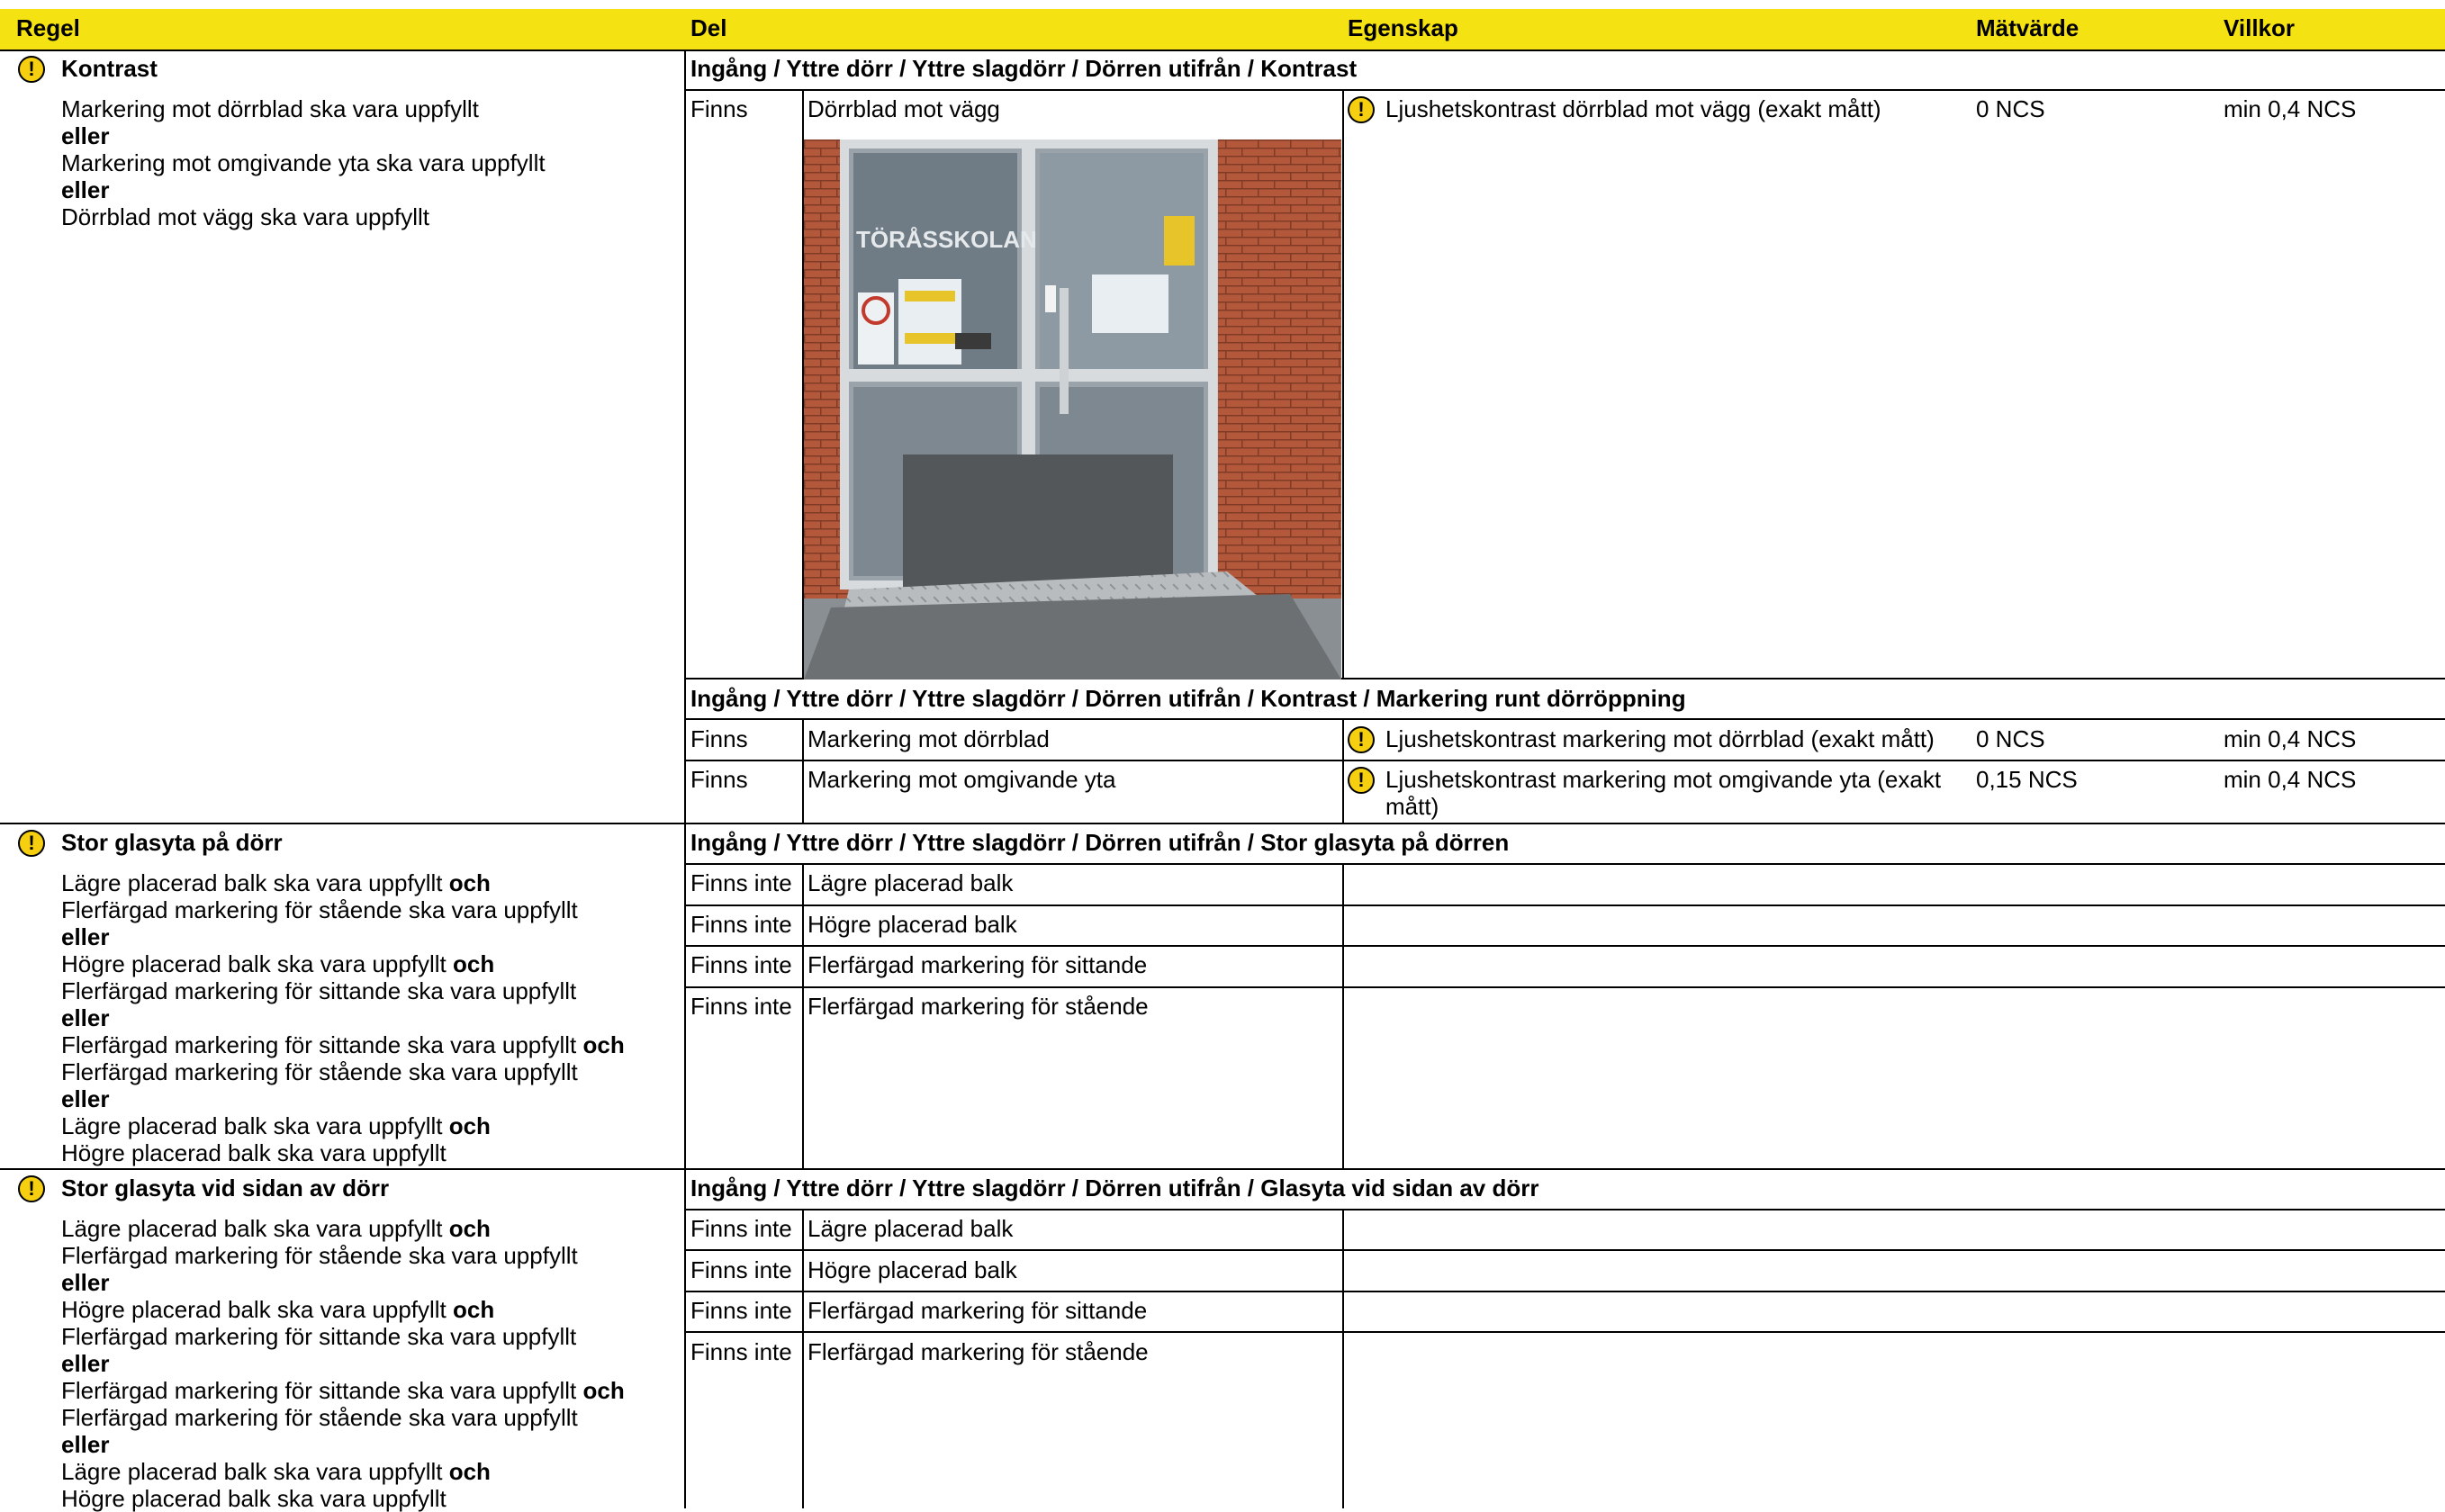  Describe the element at coordinates (1403, 28) in the screenshot. I see `col-header-egenskap: Egenskap` at that location.